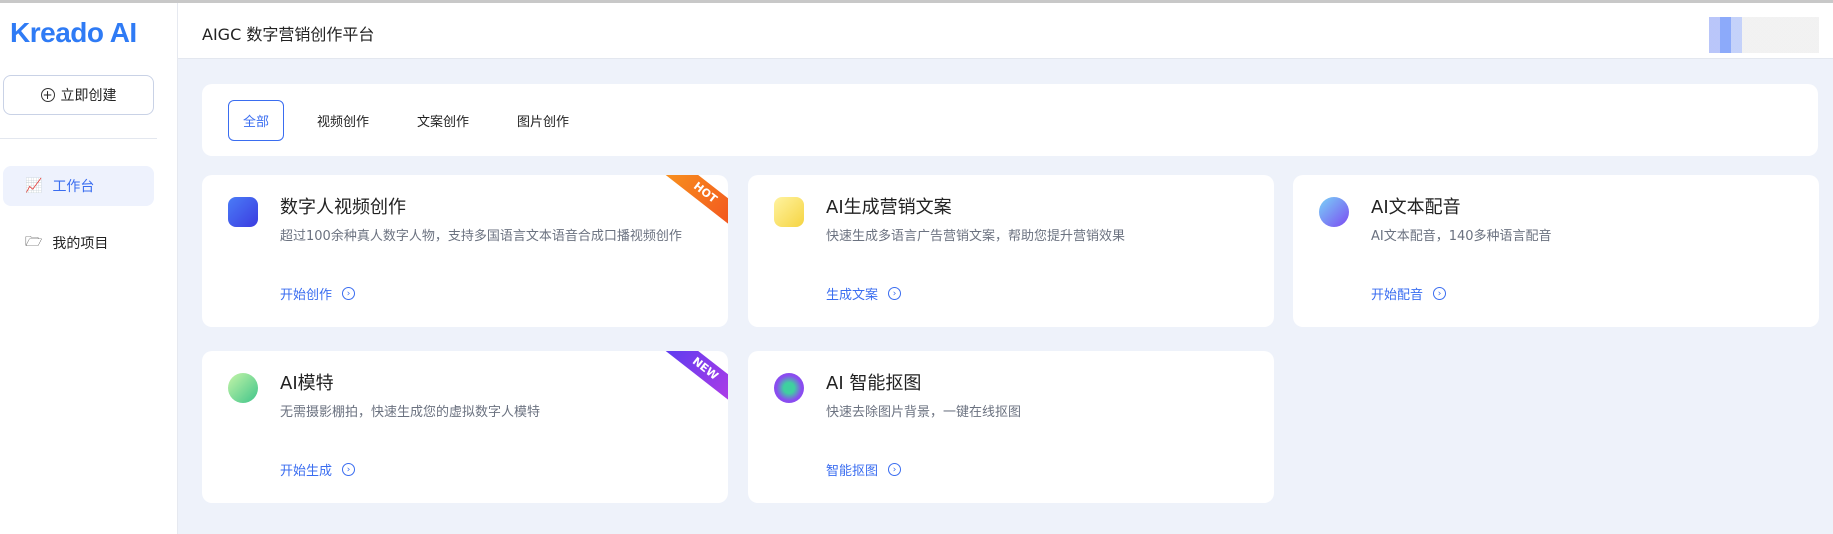  I want to click on card-title: 数字人视频创作, so click(343, 207).